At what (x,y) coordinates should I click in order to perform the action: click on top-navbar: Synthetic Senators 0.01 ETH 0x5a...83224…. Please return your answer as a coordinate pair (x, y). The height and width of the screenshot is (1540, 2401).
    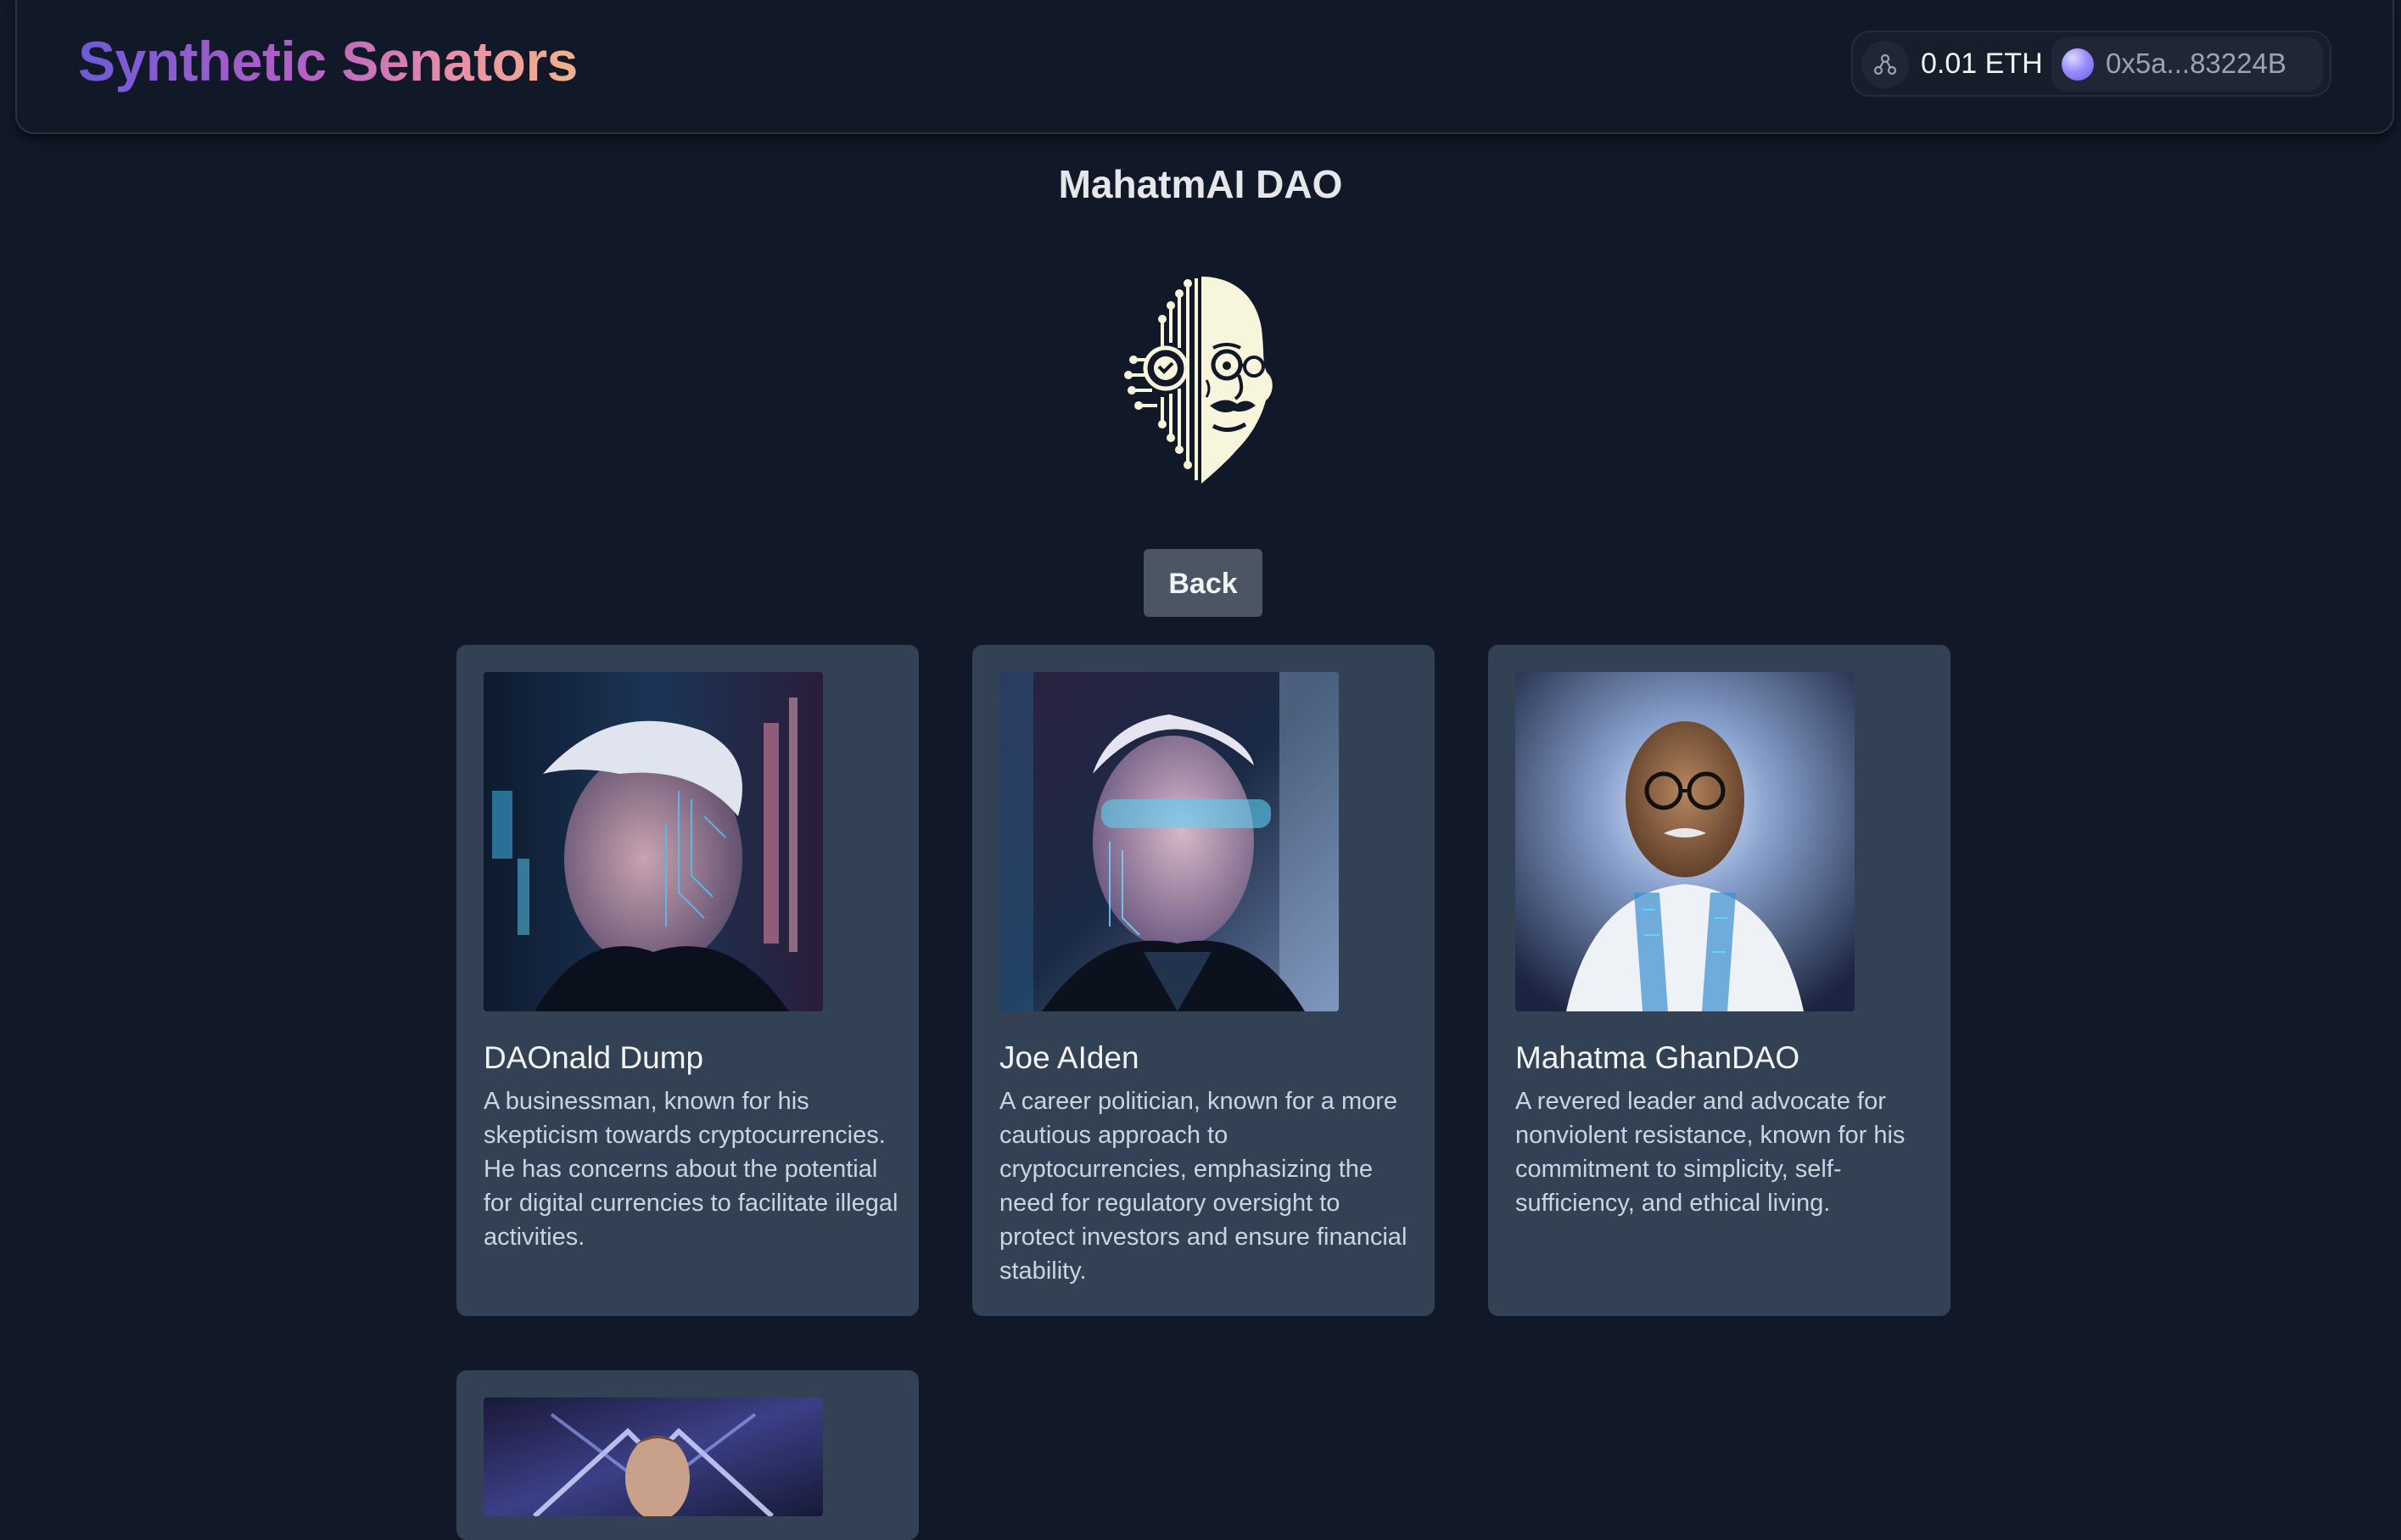
    Looking at the image, I should click on (1204, 67).